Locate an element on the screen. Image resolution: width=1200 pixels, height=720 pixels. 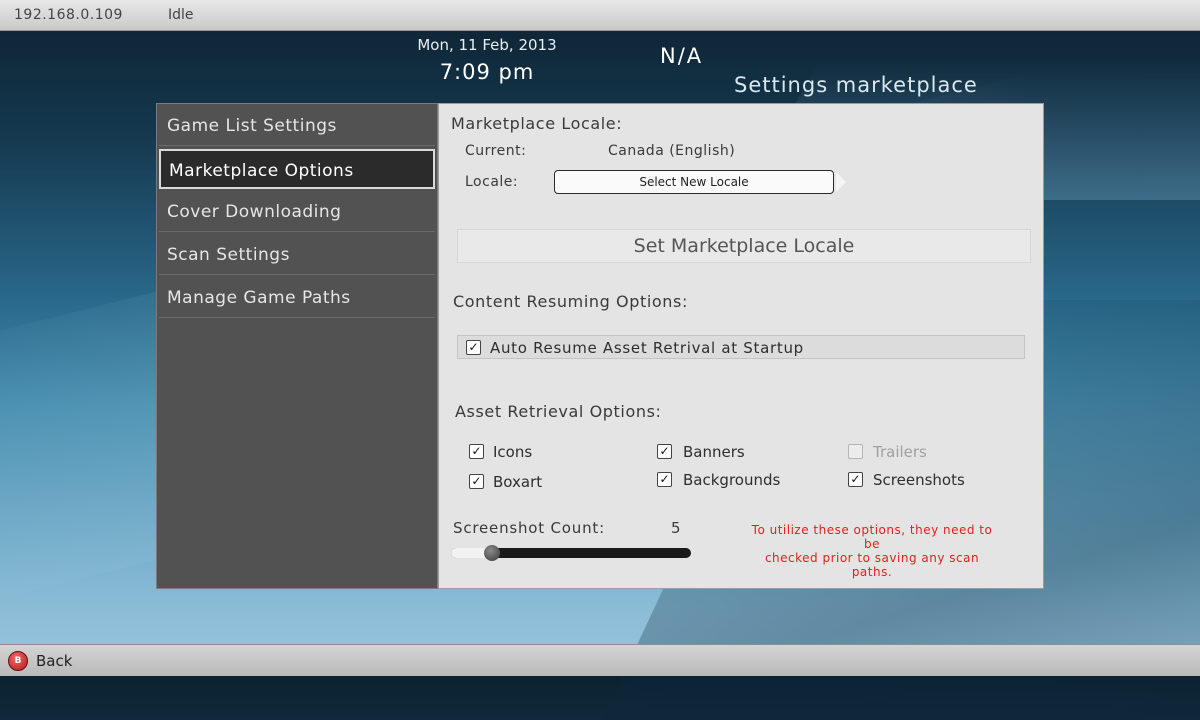
auto-resume-row: ✓ Auto Resume Asset Retrival at Startup is located at coordinates (741, 347).